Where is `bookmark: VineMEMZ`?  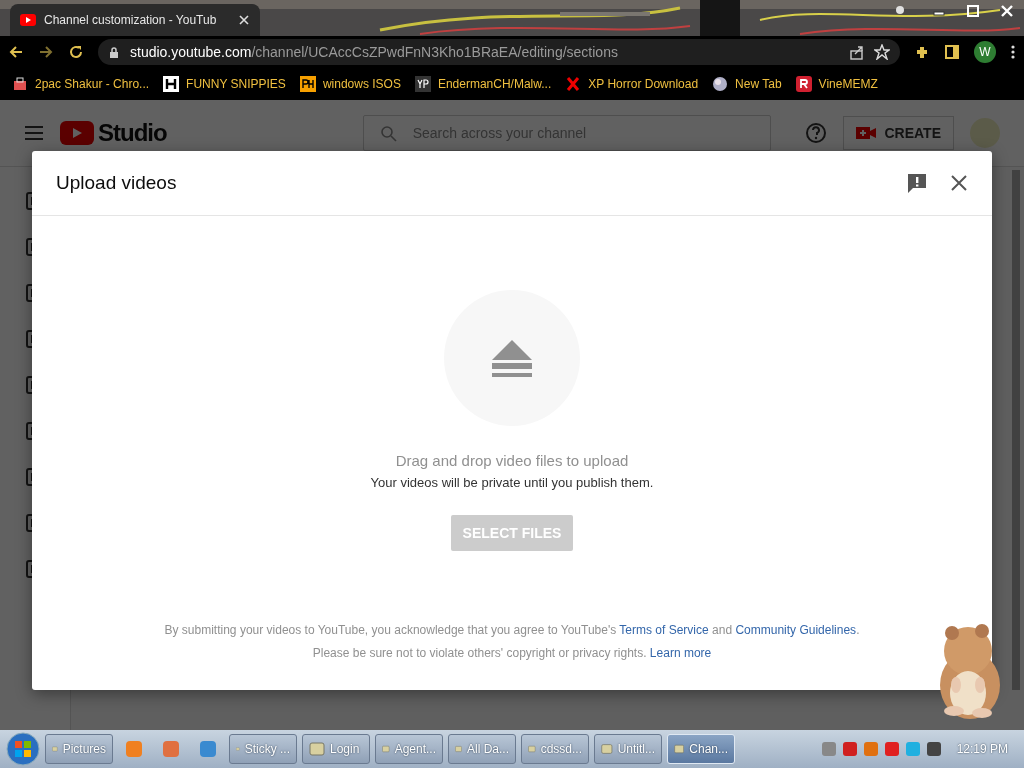
bookmark: VineMEMZ is located at coordinates (836, 84).